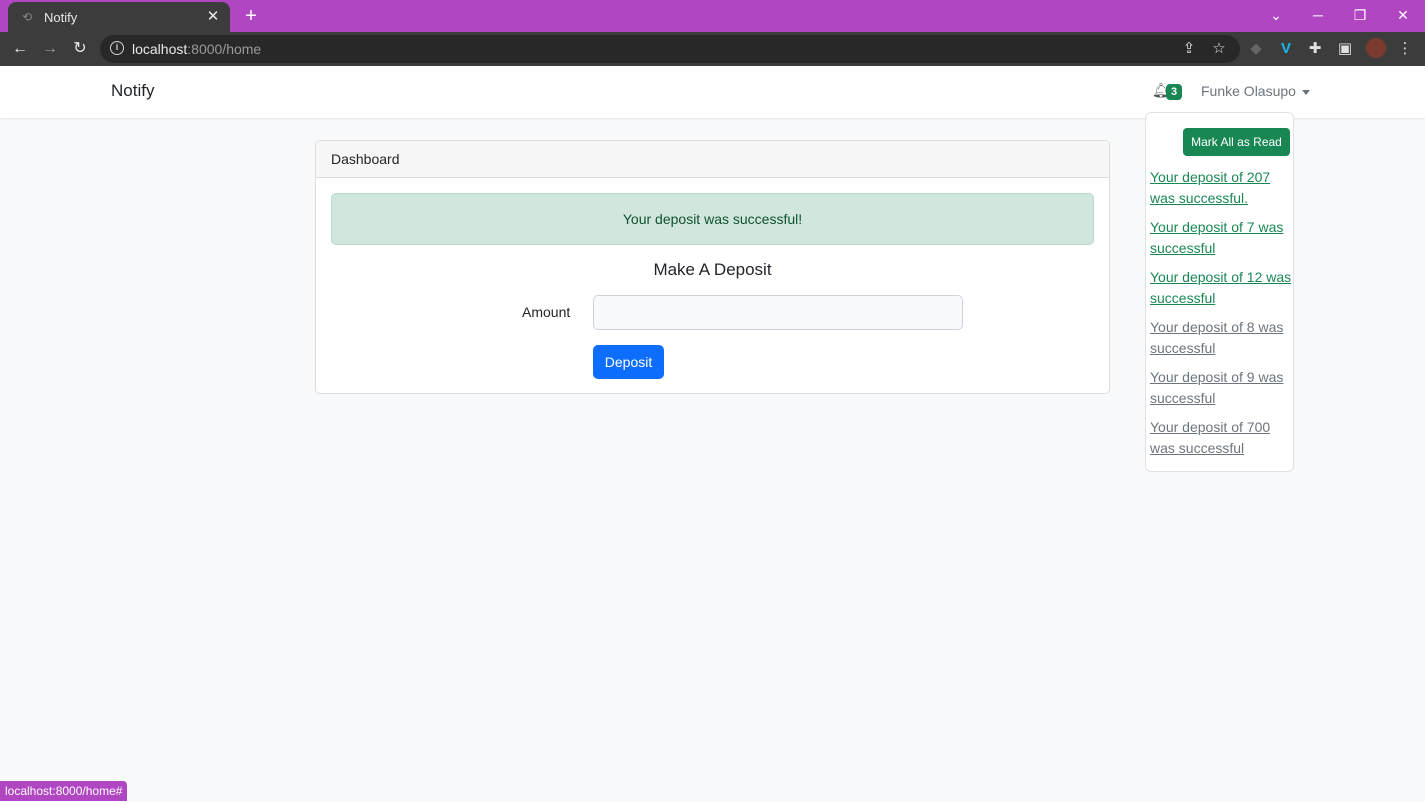  Describe the element at coordinates (251, 16) in the screenshot. I see `new-tab-button: +` at that location.